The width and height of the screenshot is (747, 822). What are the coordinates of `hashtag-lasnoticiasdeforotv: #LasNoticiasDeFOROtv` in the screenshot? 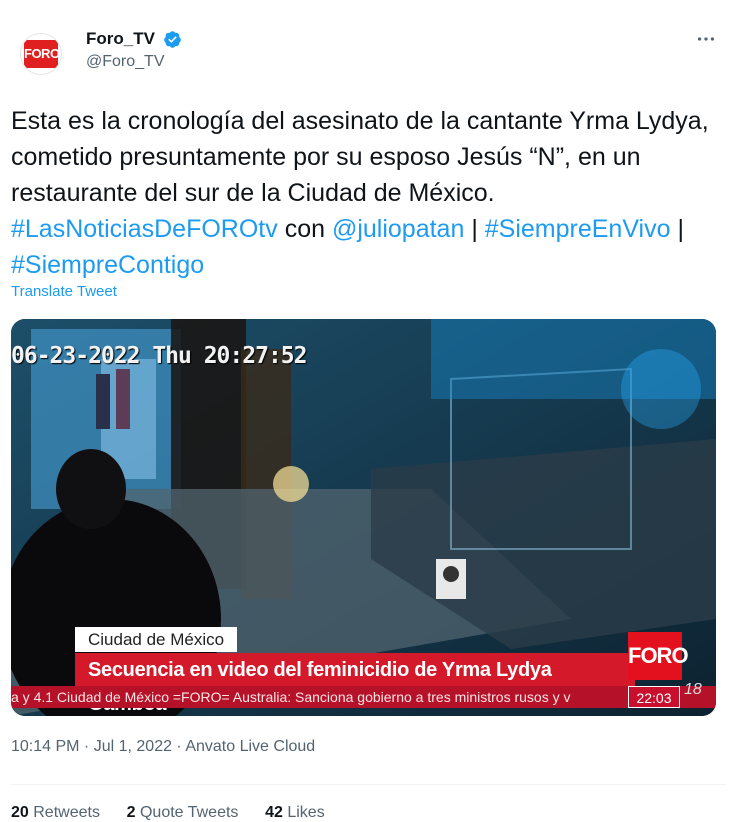 It's located at (144, 229).